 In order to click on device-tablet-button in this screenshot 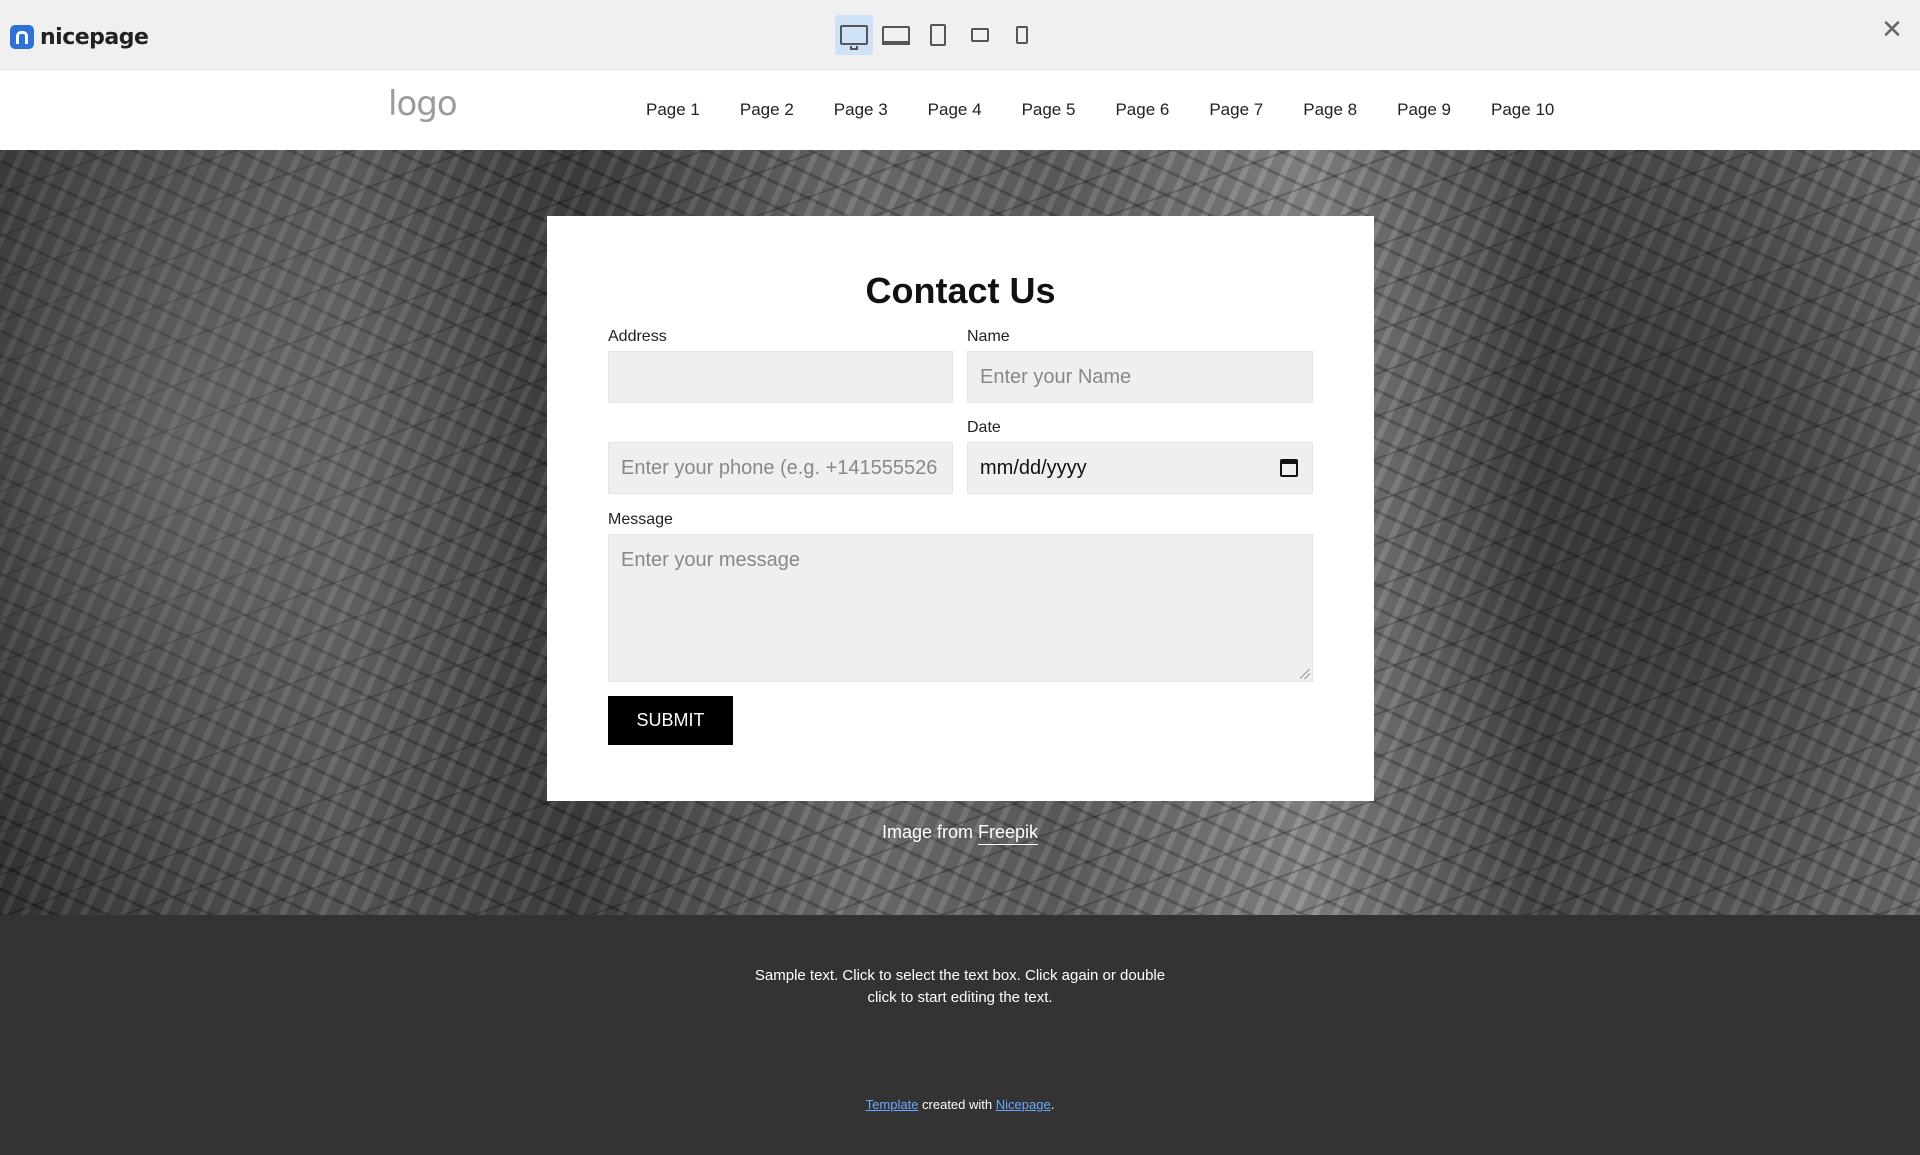, I will do `click(938, 35)`.